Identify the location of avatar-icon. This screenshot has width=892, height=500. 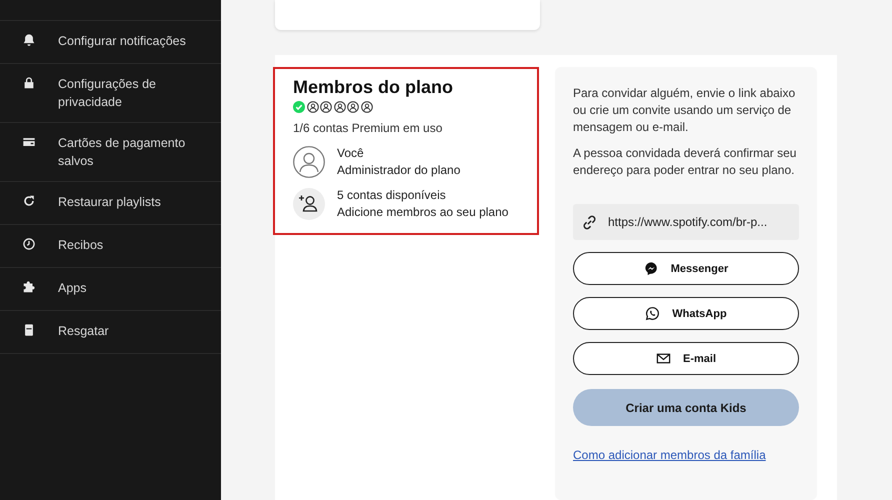
(309, 162).